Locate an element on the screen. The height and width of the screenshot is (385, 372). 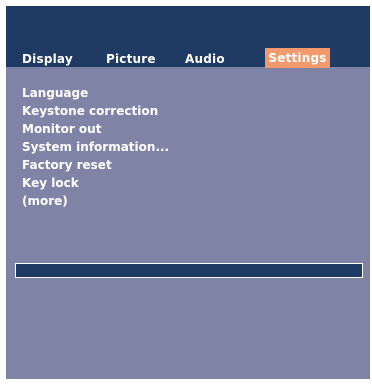
tab-settings: Settings is located at coordinates (297, 58).